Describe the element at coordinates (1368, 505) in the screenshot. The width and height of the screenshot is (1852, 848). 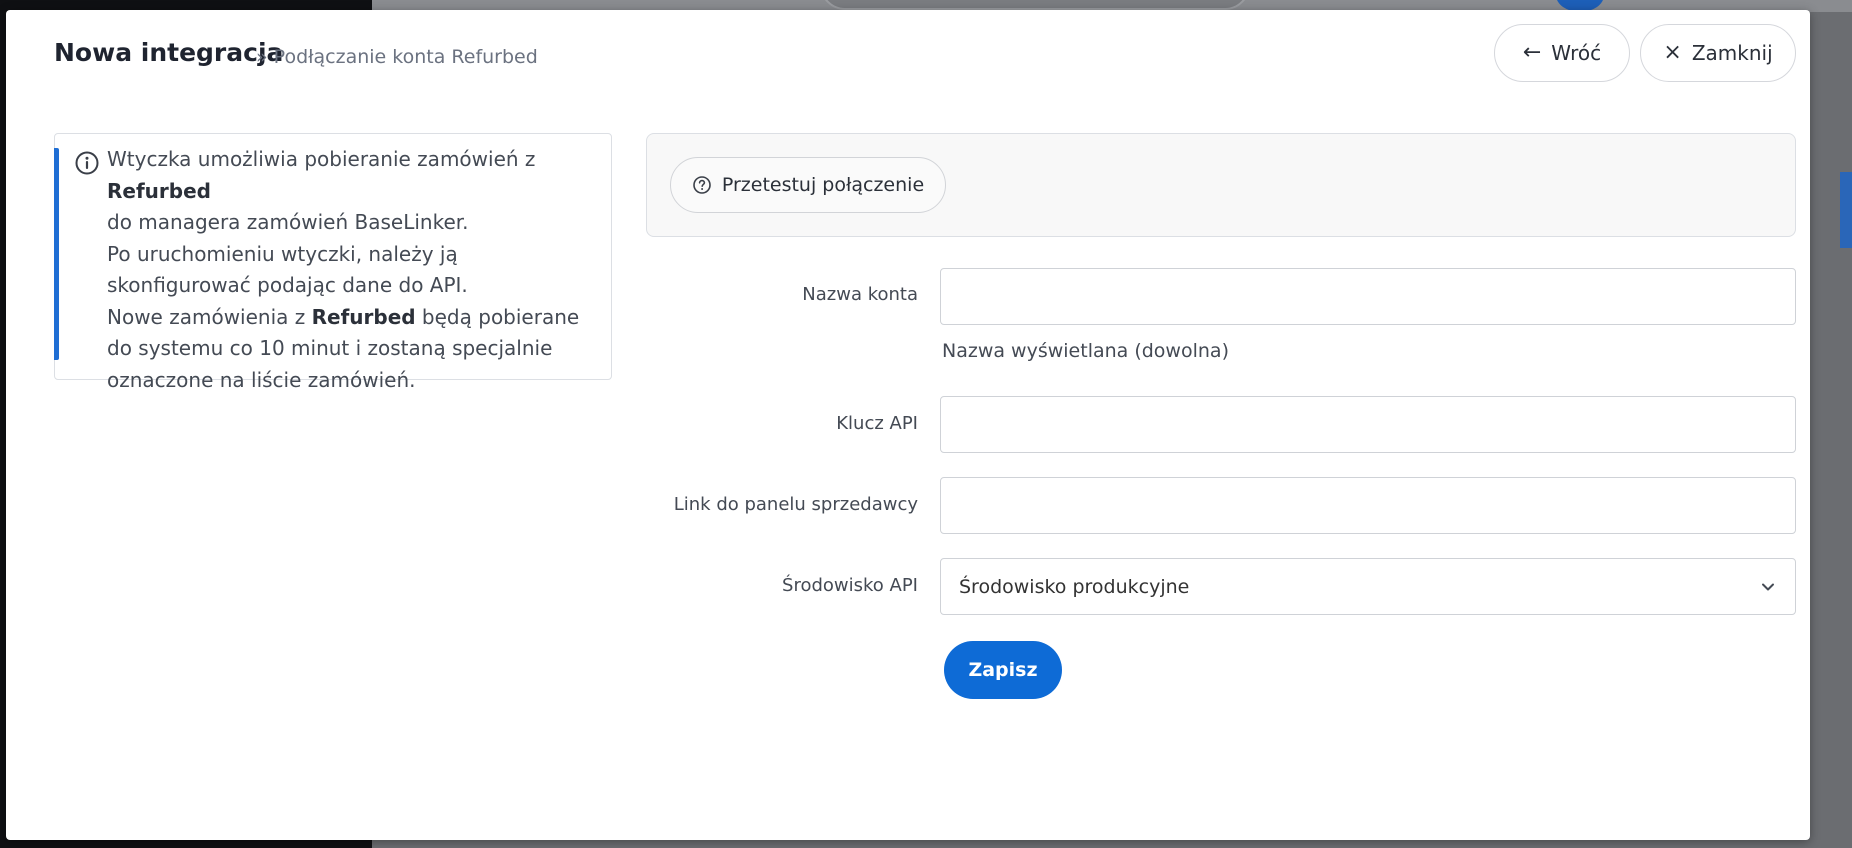
I see `seller-link-input` at that location.